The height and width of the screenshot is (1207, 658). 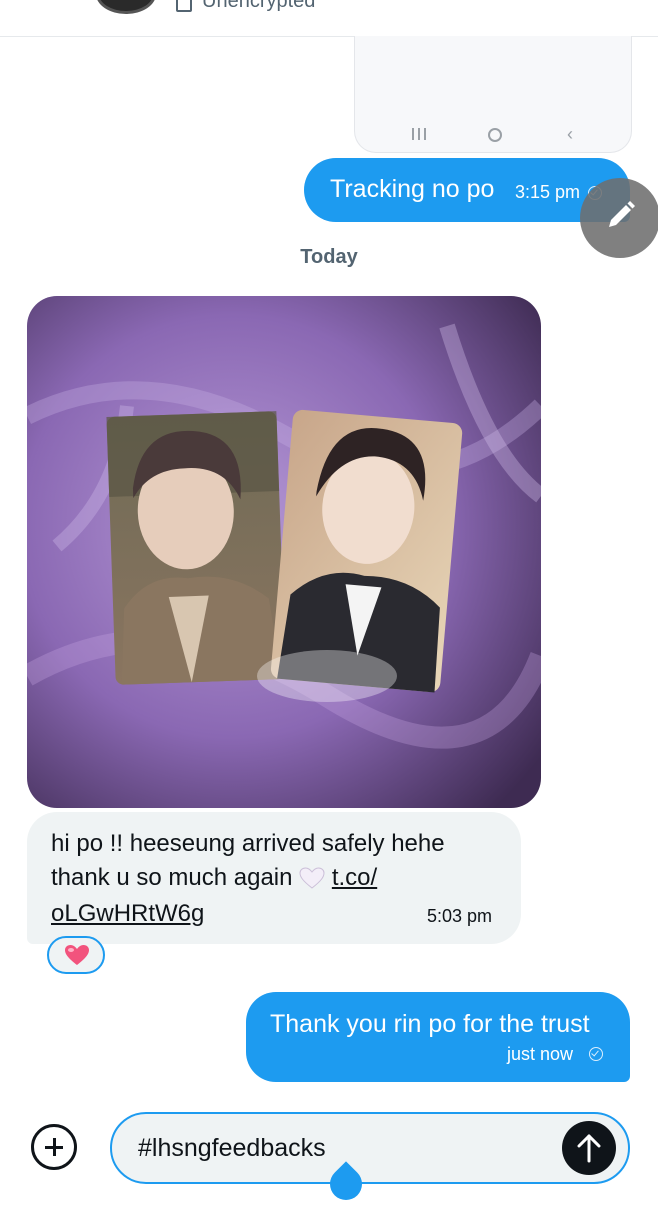 I want to click on conversation-header: Unencrypted, so click(x=329, y=18).